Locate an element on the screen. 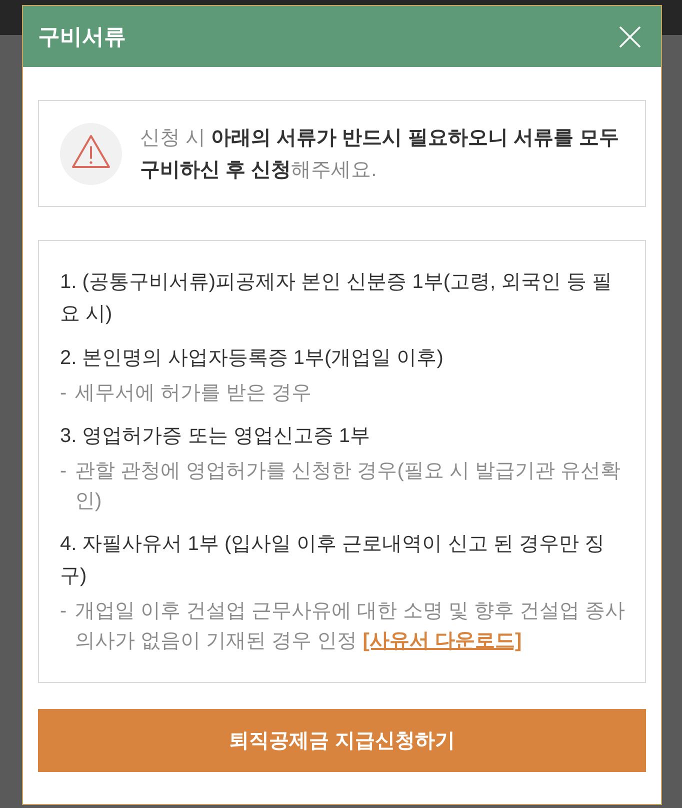 This screenshot has width=682, height=808. note-text: 세무서에 허가를 받은 경우 is located at coordinates (193, 393).